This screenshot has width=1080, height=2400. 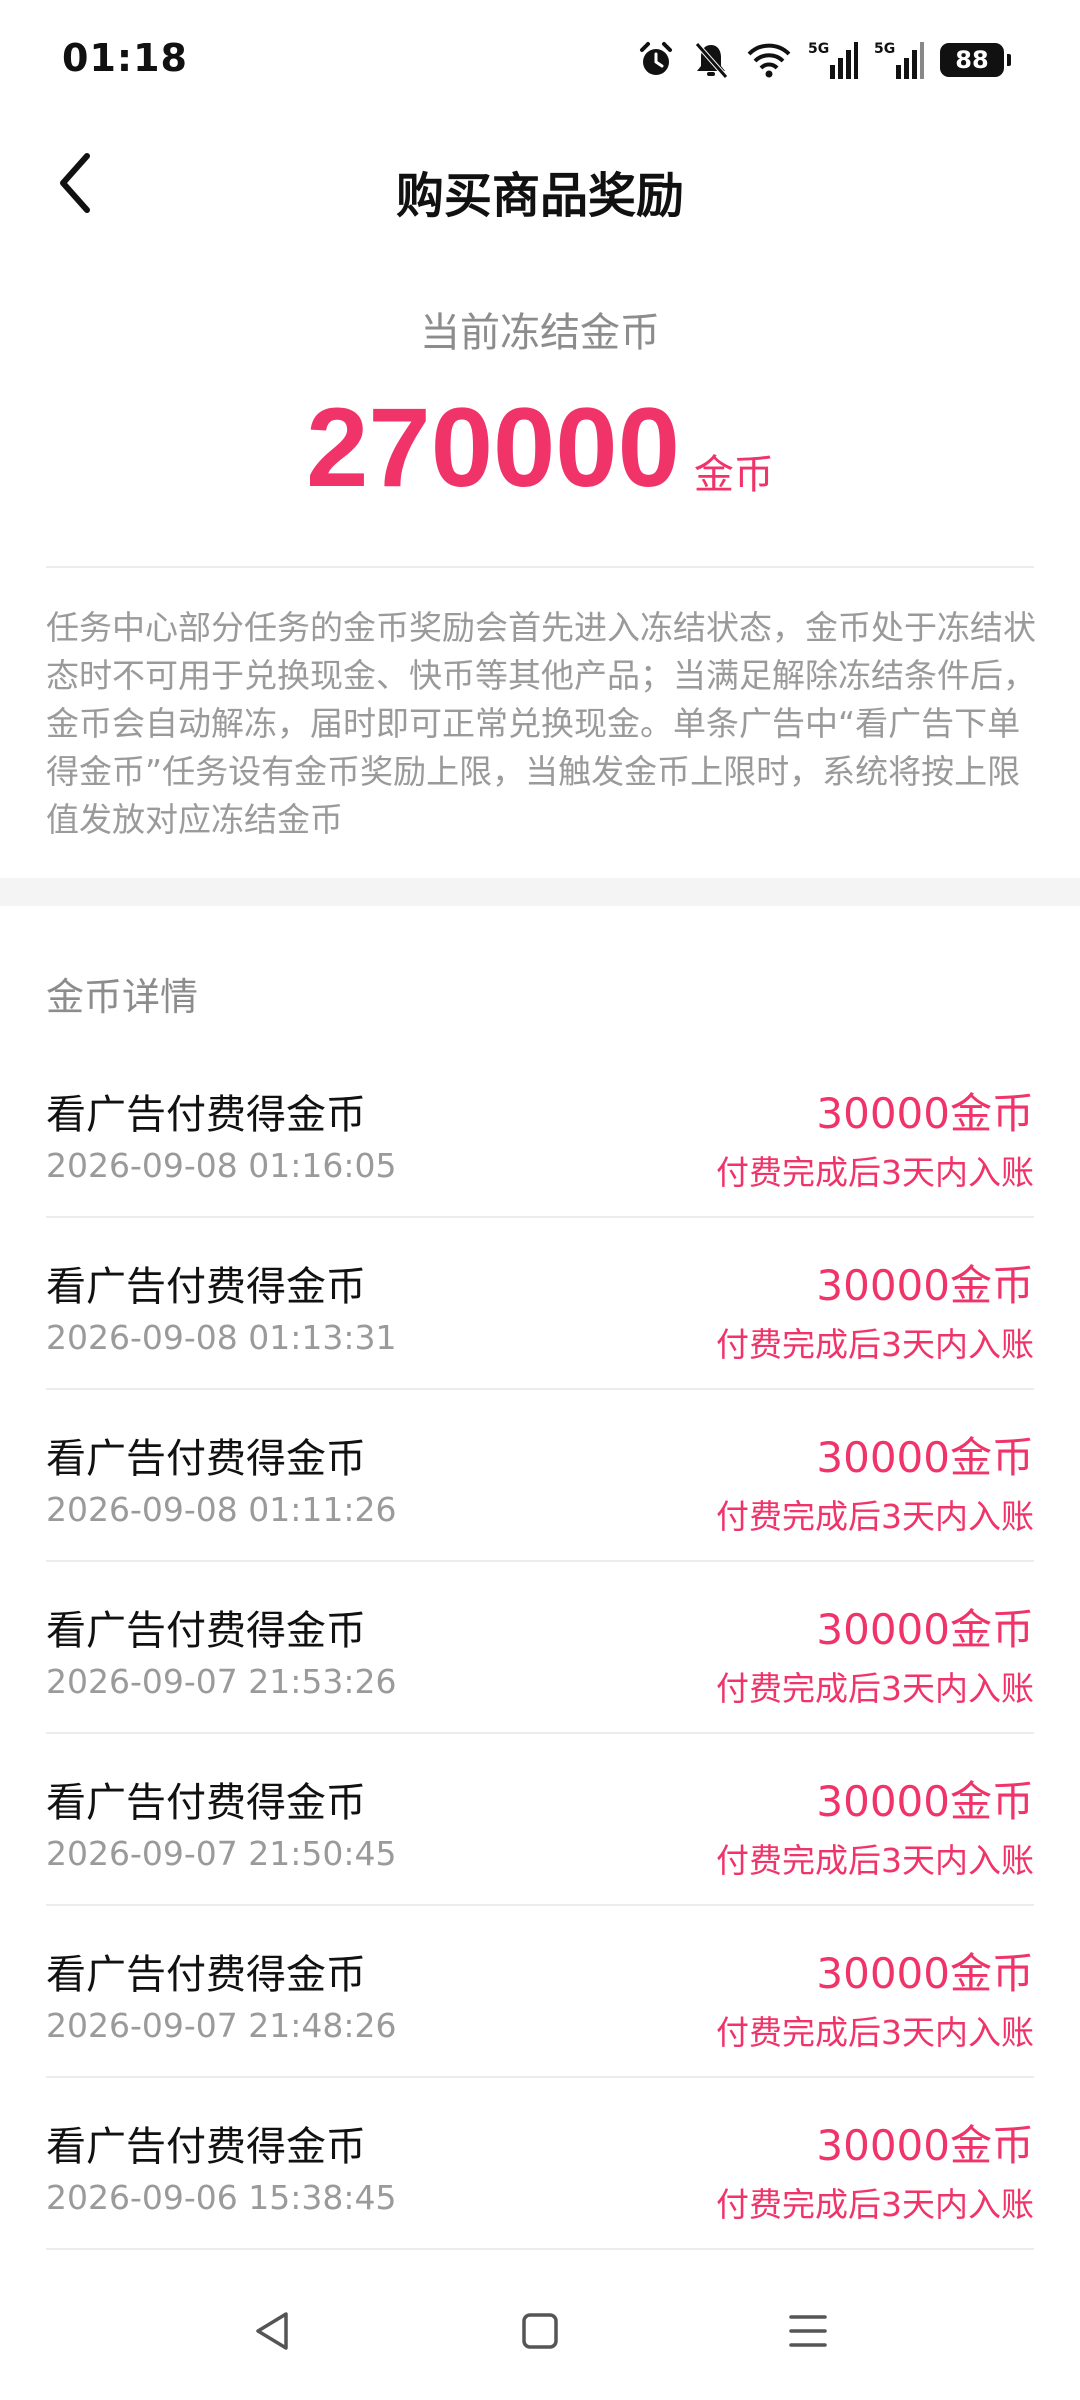 I want to click on nav-back-button, so click(x=272, y=2333).